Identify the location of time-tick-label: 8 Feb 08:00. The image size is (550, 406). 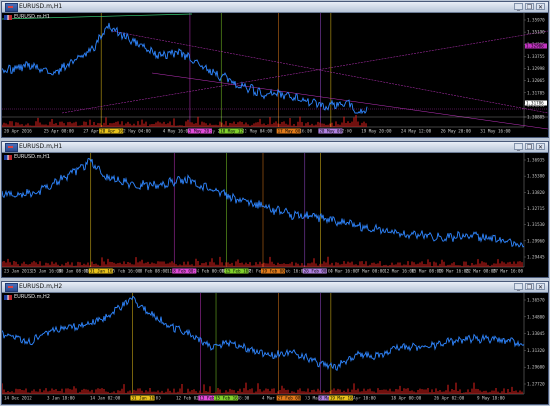
(154, 271).